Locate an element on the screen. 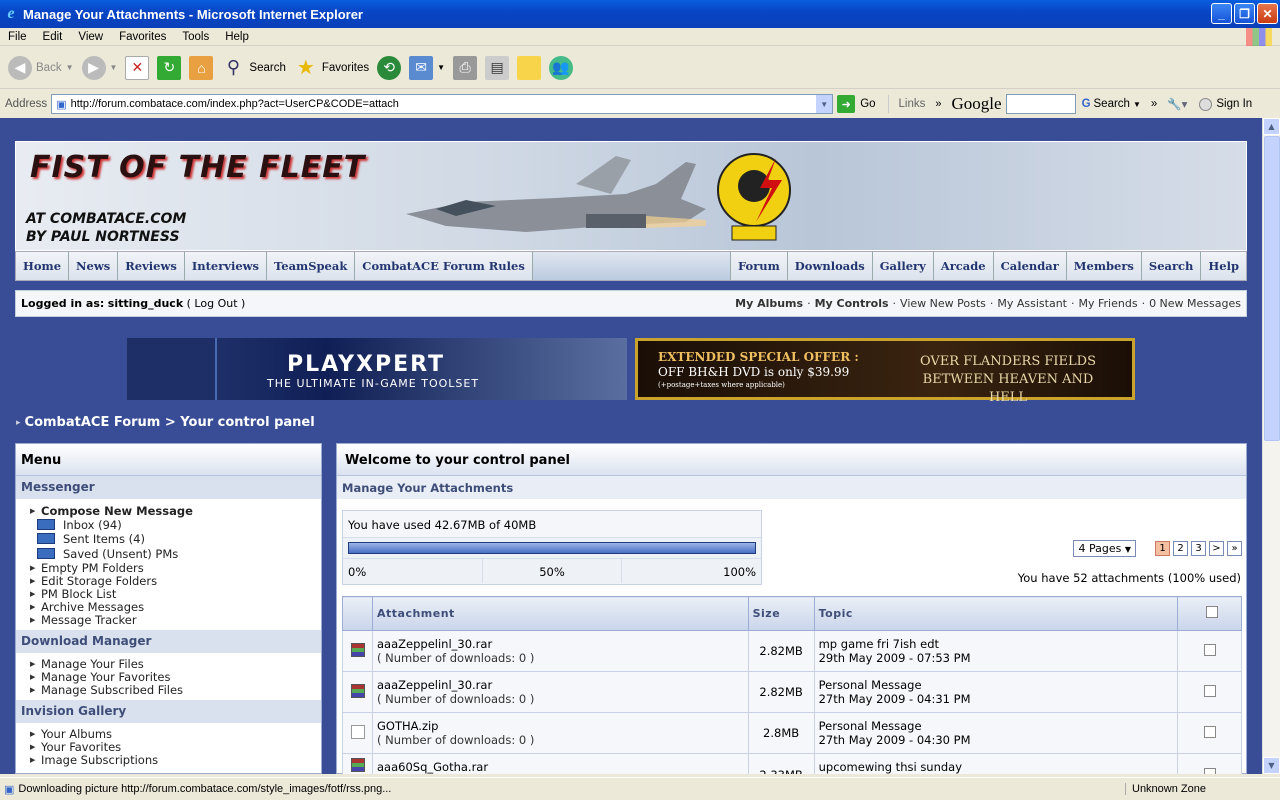 The image size is (1280, 800). pm-block-list-link: ▶ PM Block List is located at coordinates (175, 594).